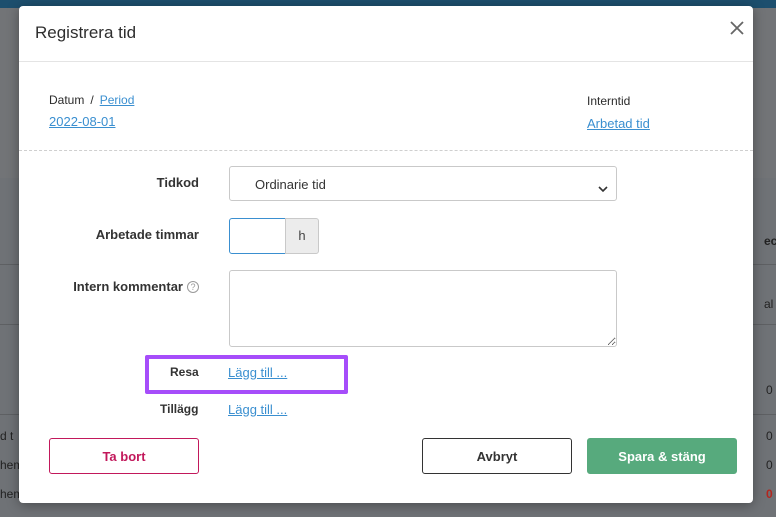  What do you see at coordinates (86, 32) in the screenshot?
I see `dialog-title: Registrera tid` at bounding box center [86, 32].